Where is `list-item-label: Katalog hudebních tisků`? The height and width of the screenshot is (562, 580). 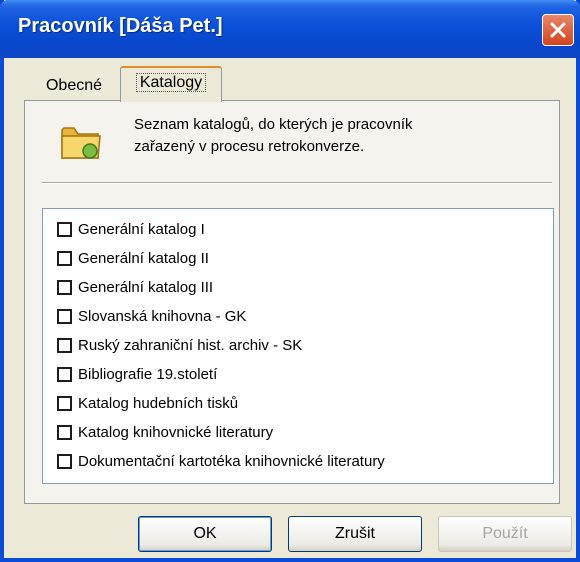
list-item-label: Katalog hudebních tisků is located at coordinates (158, 403).